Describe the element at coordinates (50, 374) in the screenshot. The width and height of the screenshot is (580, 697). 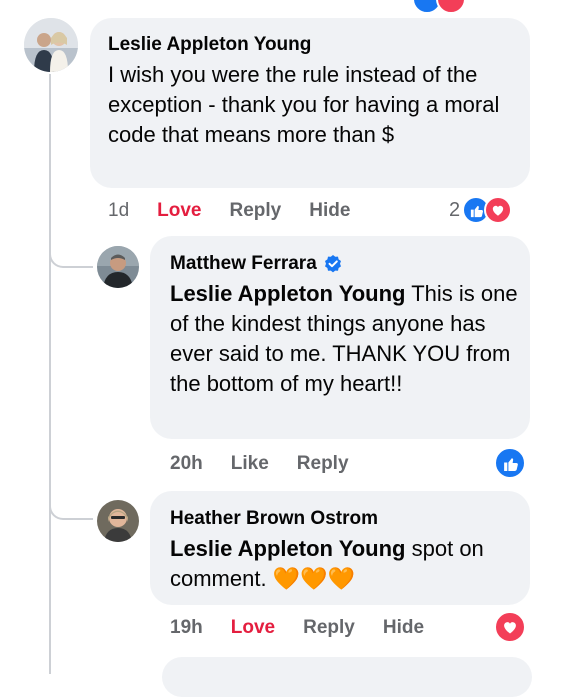
I see `thread-line-main` at that location.